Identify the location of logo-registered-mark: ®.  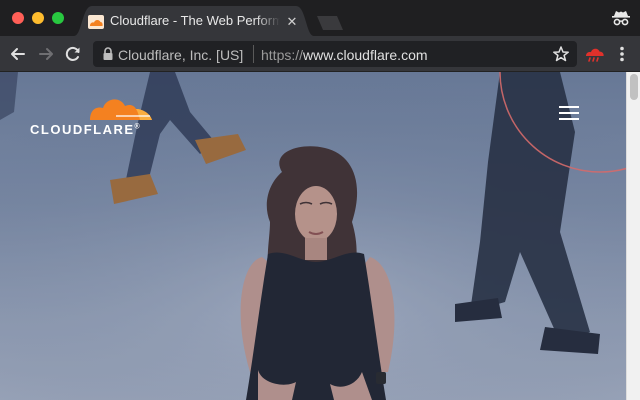
(138, 127).